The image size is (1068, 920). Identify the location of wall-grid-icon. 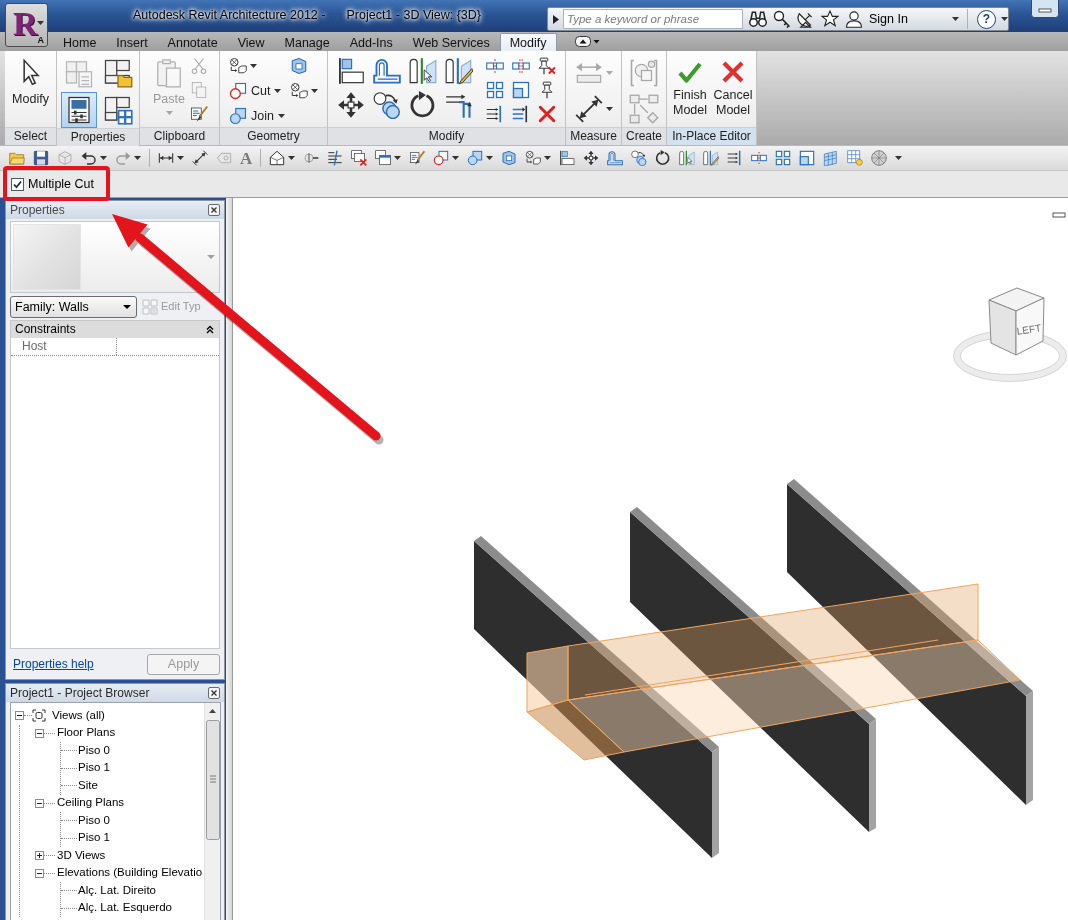
(831, 158).